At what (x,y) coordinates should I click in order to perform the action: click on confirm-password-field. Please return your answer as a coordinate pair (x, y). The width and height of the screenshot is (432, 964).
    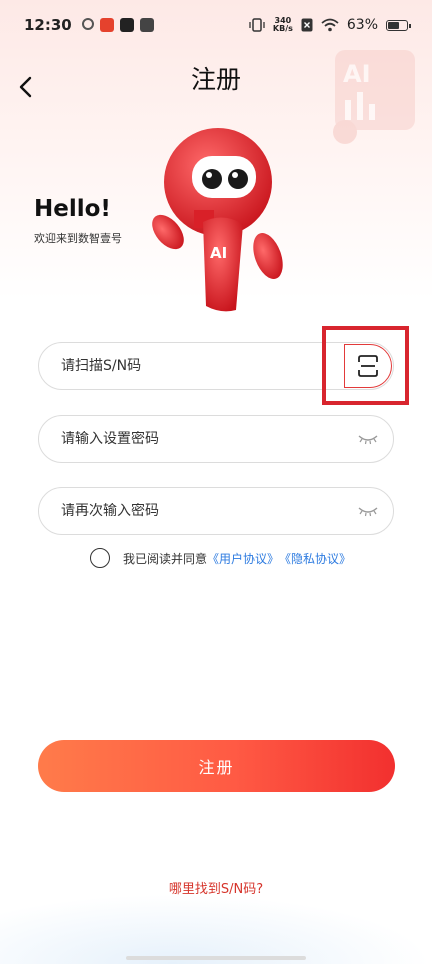
    Looking at the image, I should click on (216, 511).